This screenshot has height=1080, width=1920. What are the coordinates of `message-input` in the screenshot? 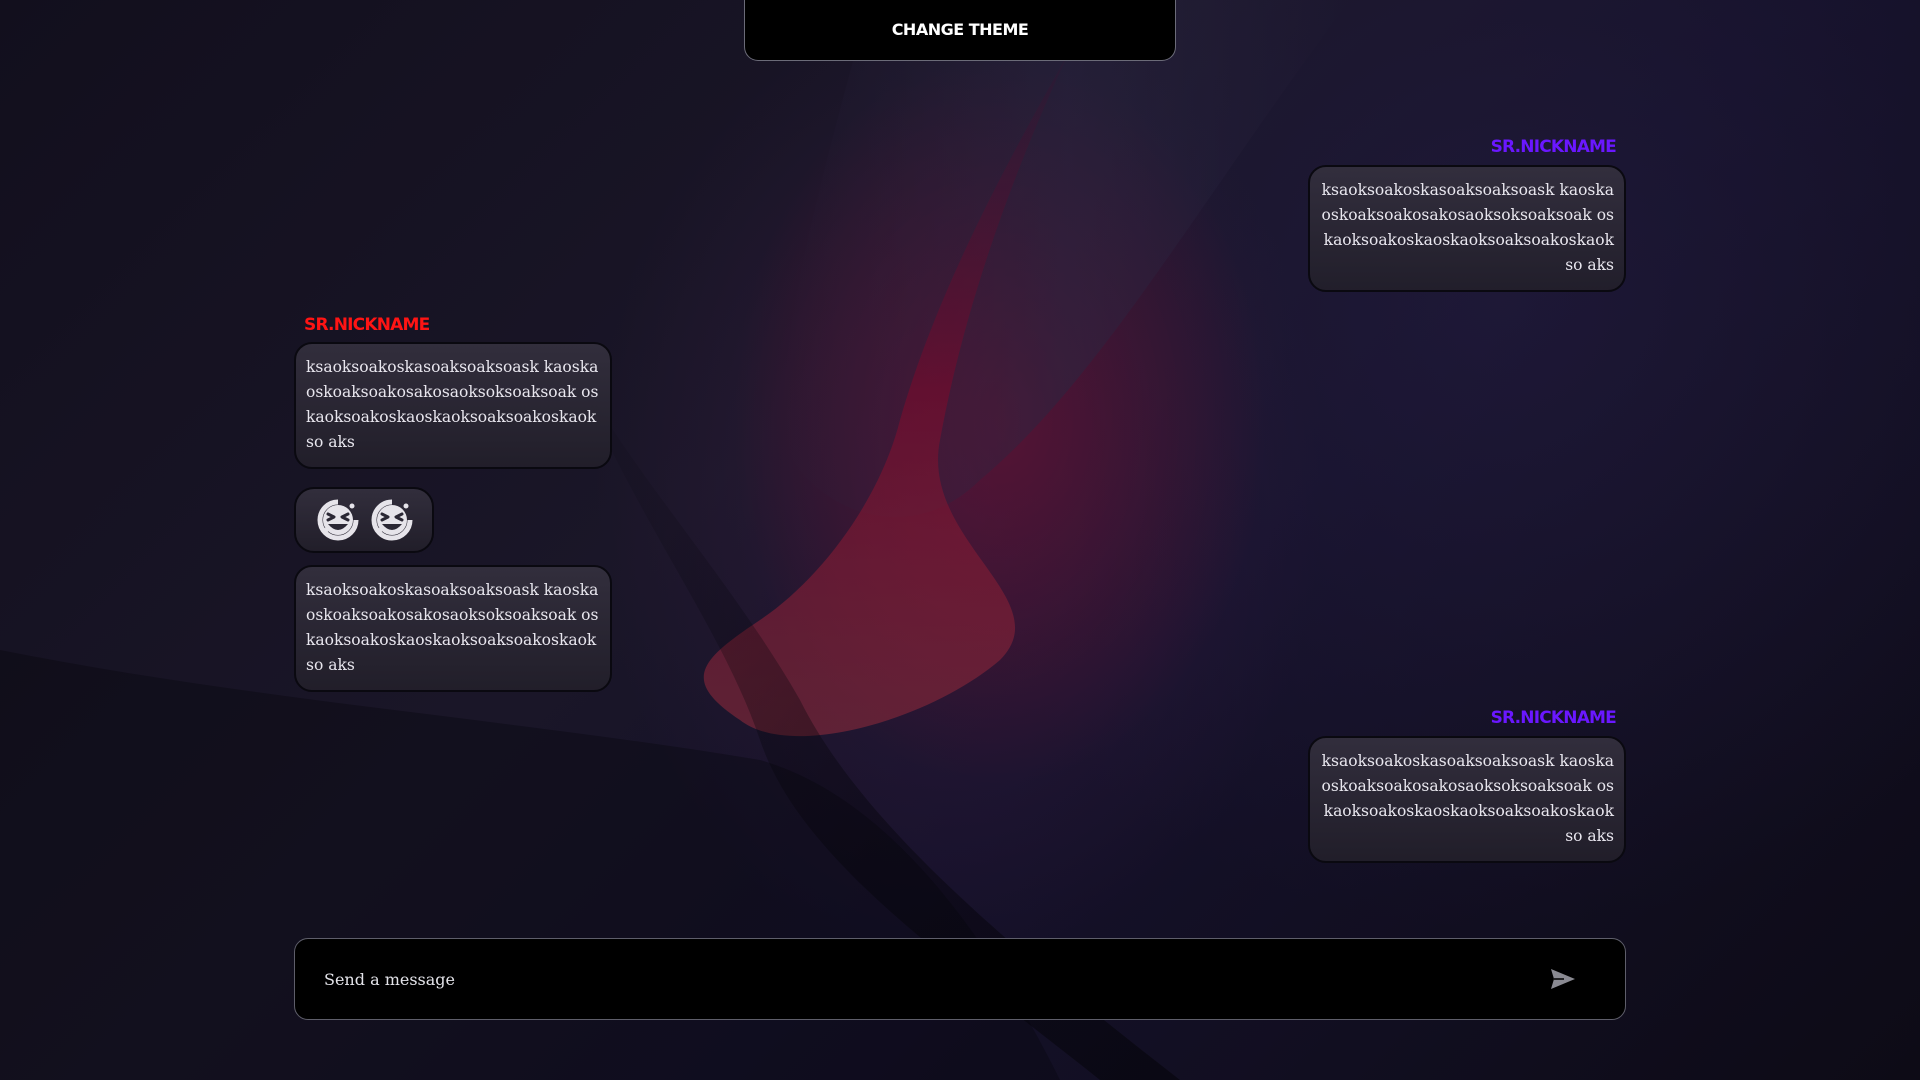 It's located at (919, 979).